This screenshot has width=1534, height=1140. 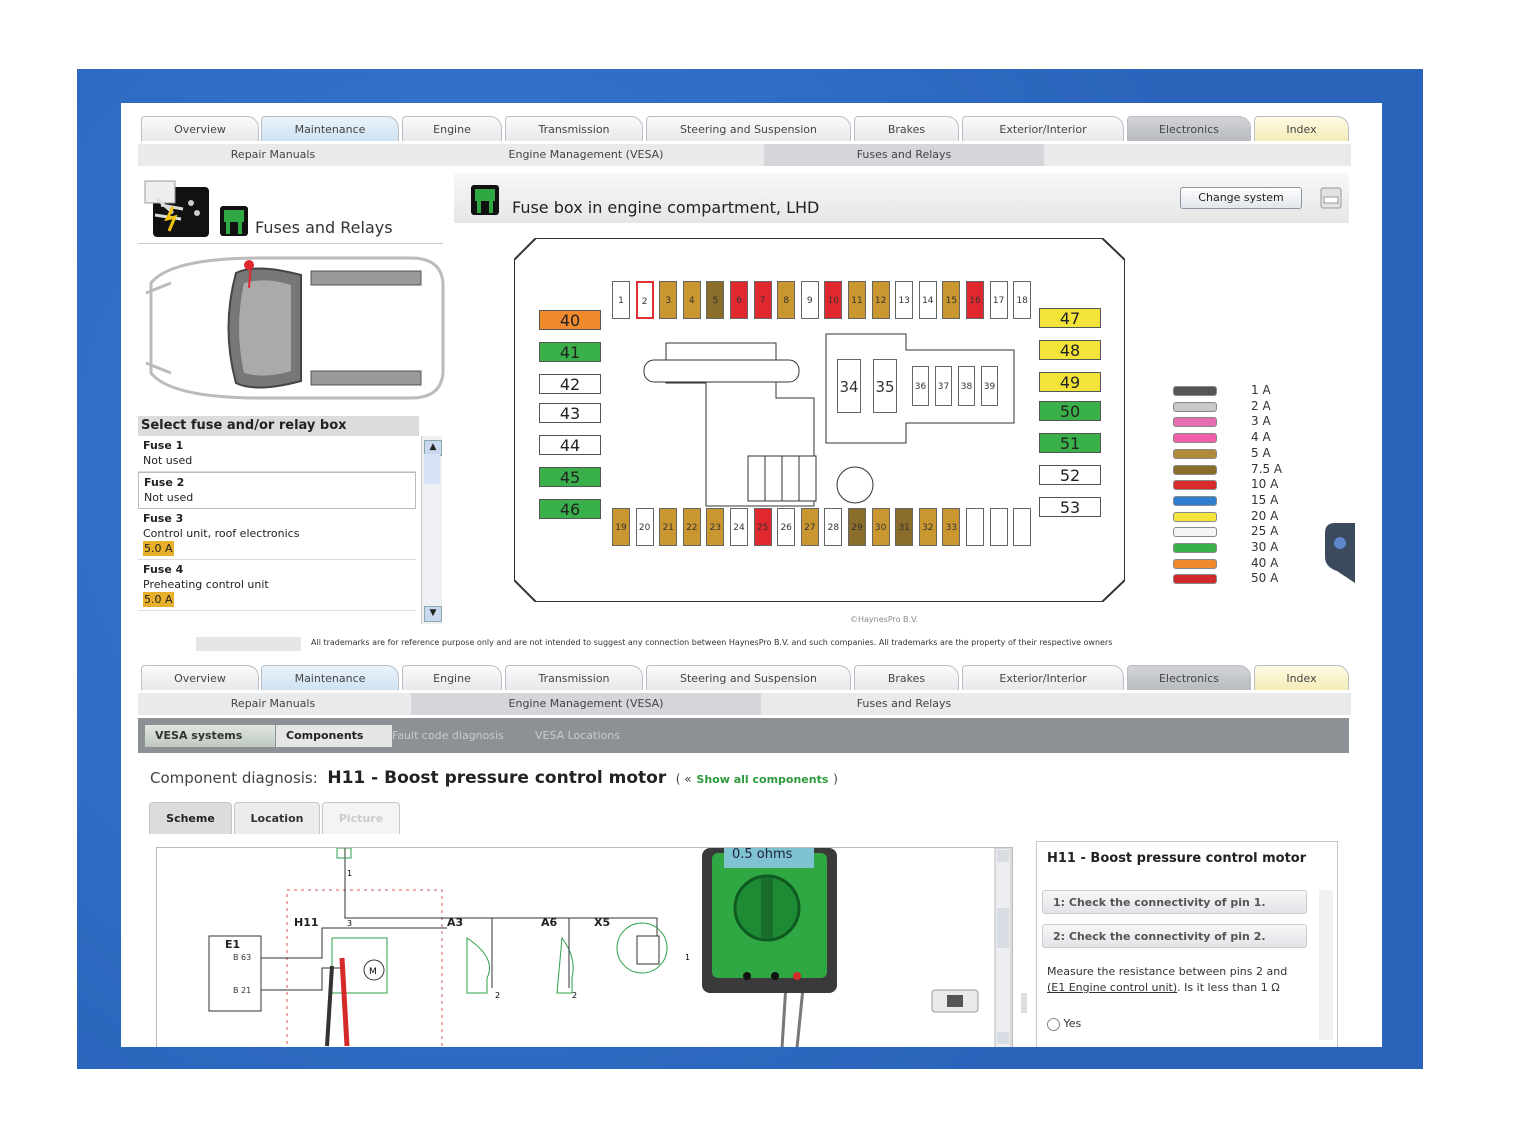 I want to click on fuse-slot-large: 47, so click(x=1070, y=318).